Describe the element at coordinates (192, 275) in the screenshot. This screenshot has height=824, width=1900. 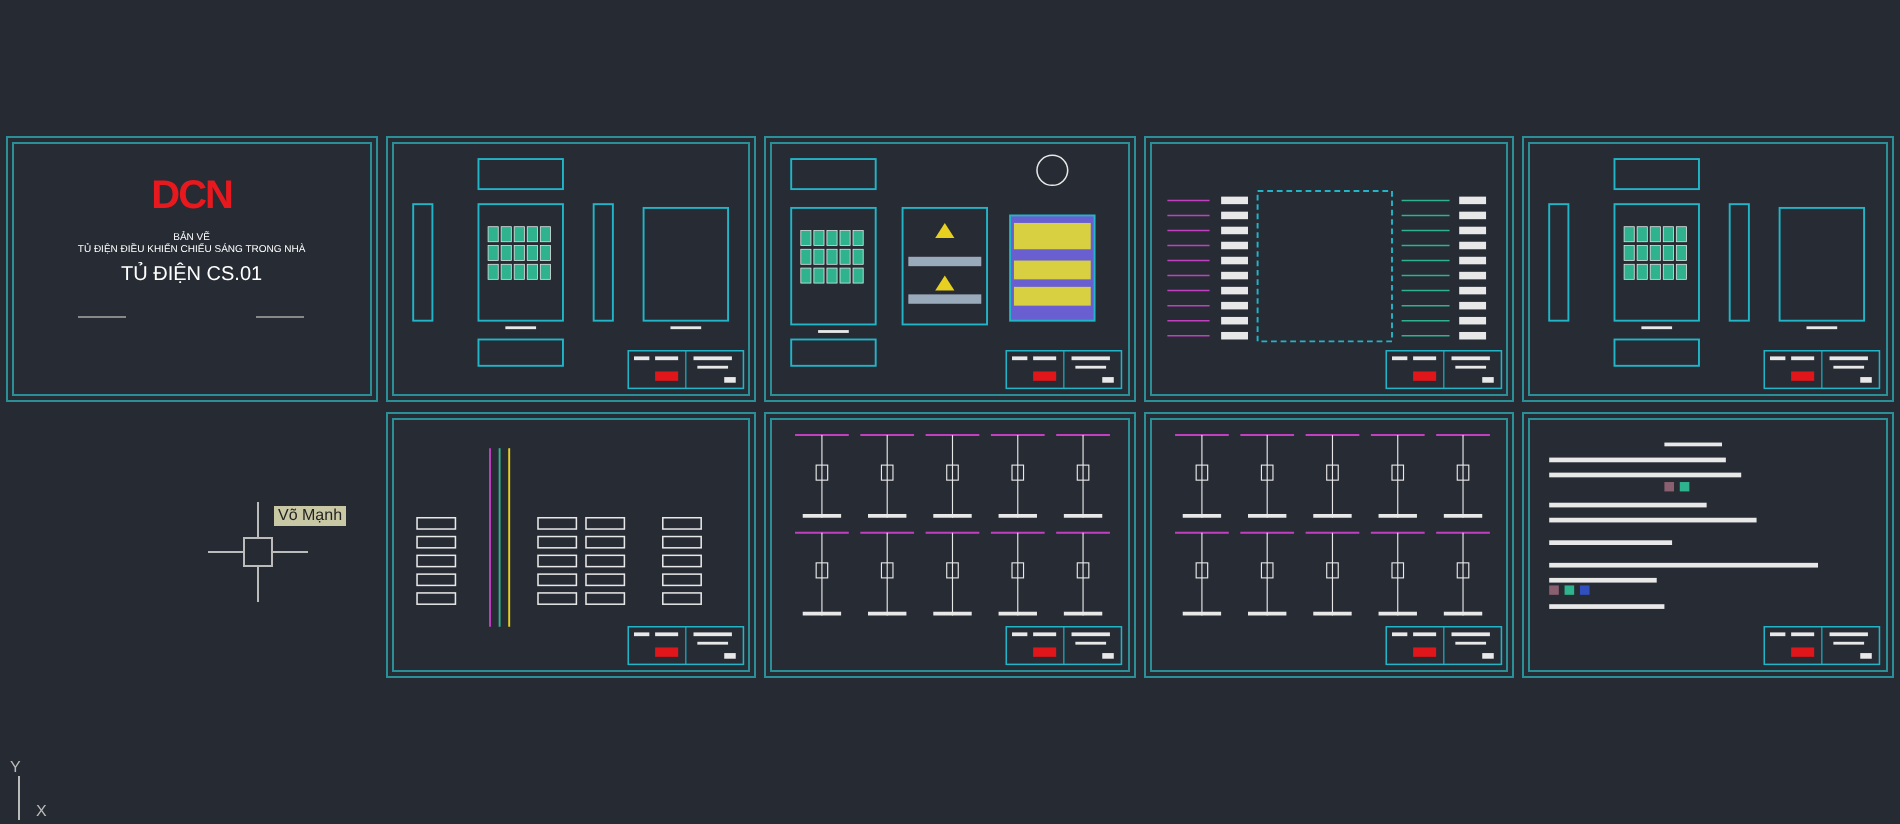
I see `sheet-title: TỦ ĐIỆN CS.01` at that location.